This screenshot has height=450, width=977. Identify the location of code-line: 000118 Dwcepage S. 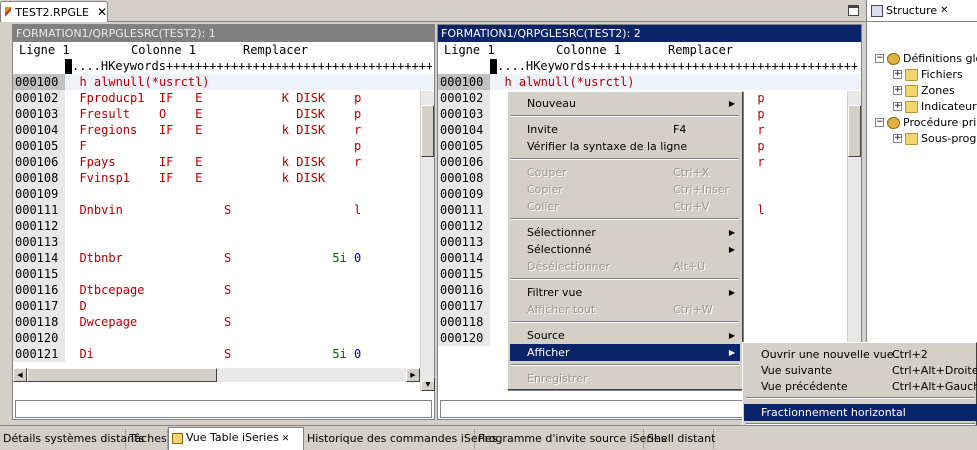
(223, 322).